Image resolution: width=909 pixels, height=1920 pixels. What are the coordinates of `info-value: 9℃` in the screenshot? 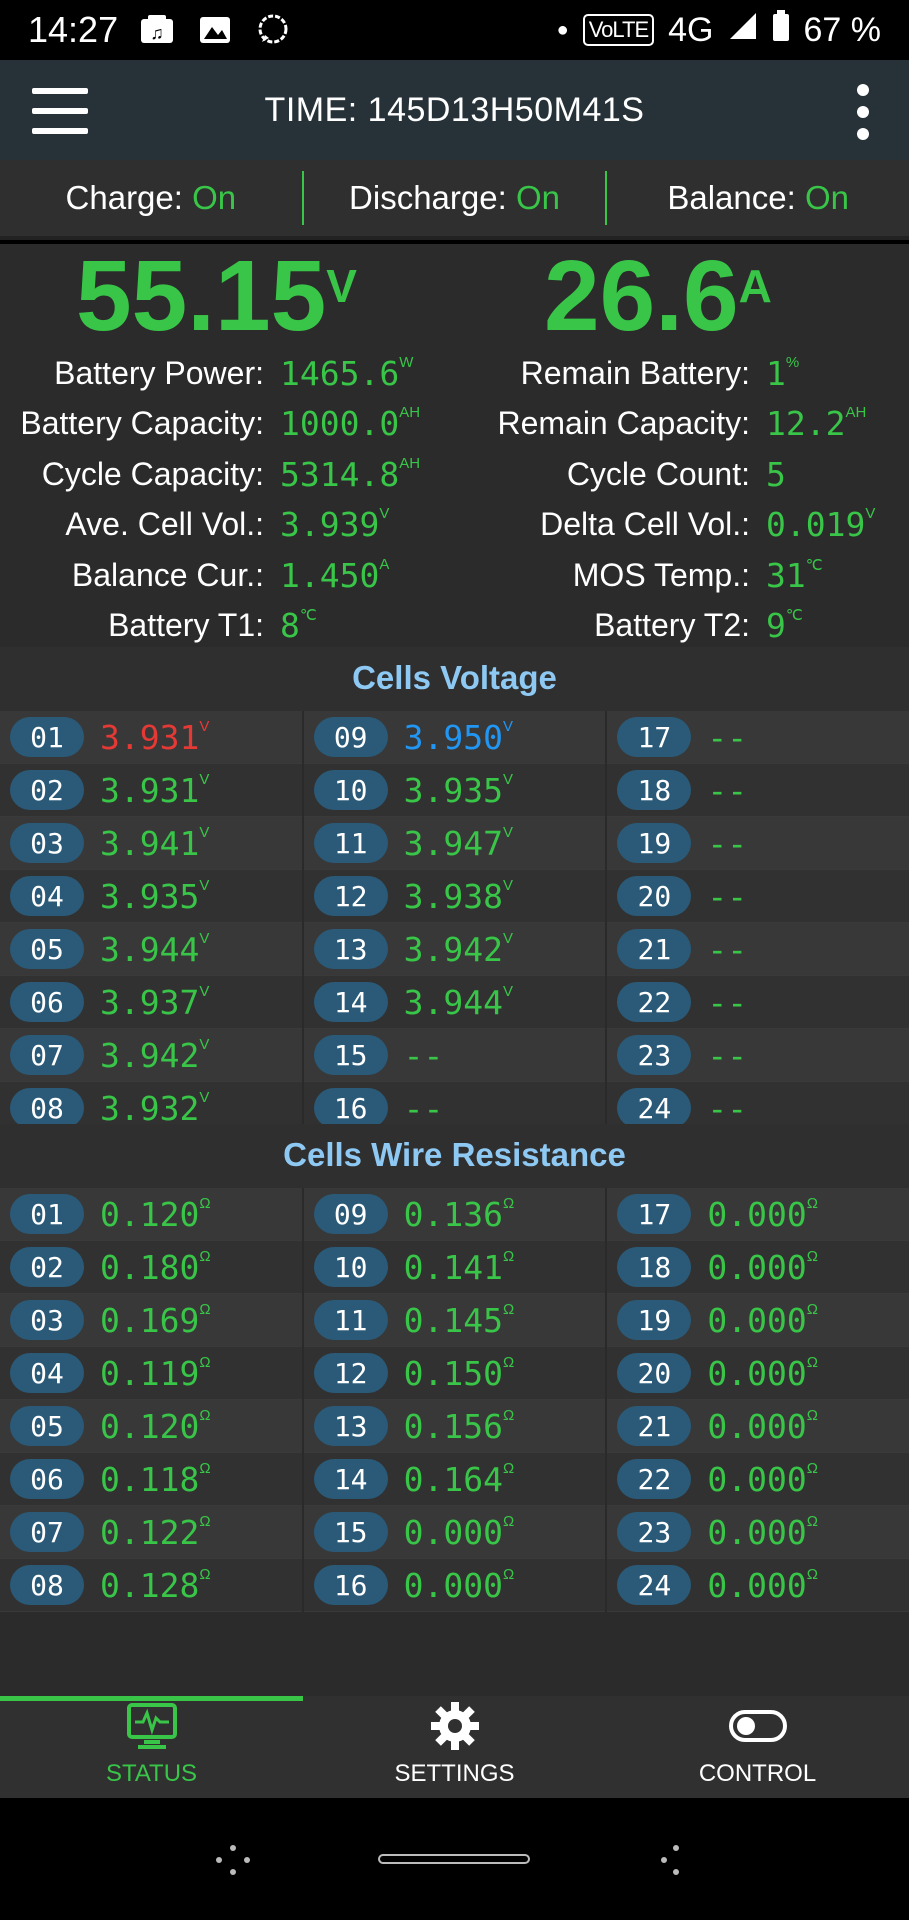 It's located at (784, 626).